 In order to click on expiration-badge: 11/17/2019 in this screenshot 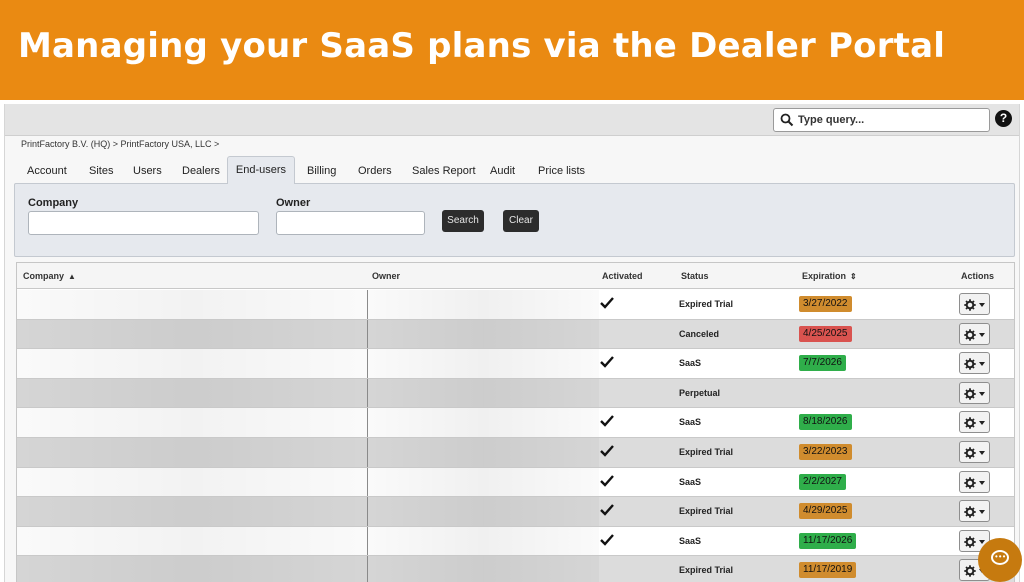, I will do `click(828, 570)`.